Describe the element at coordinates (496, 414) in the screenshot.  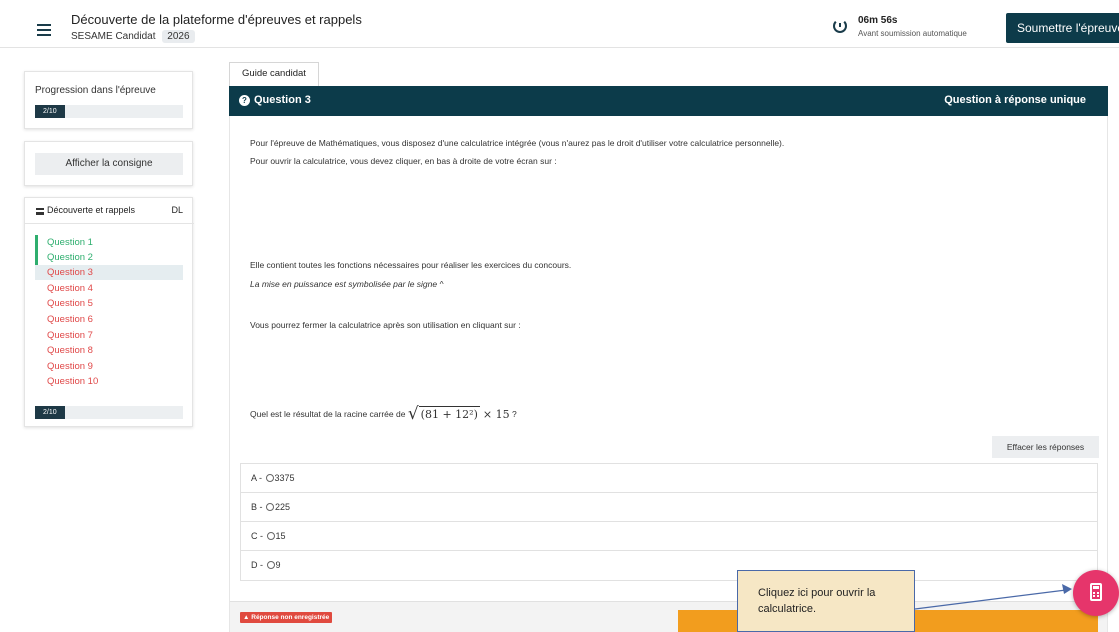
I see `math-tail: × 15` at that location.